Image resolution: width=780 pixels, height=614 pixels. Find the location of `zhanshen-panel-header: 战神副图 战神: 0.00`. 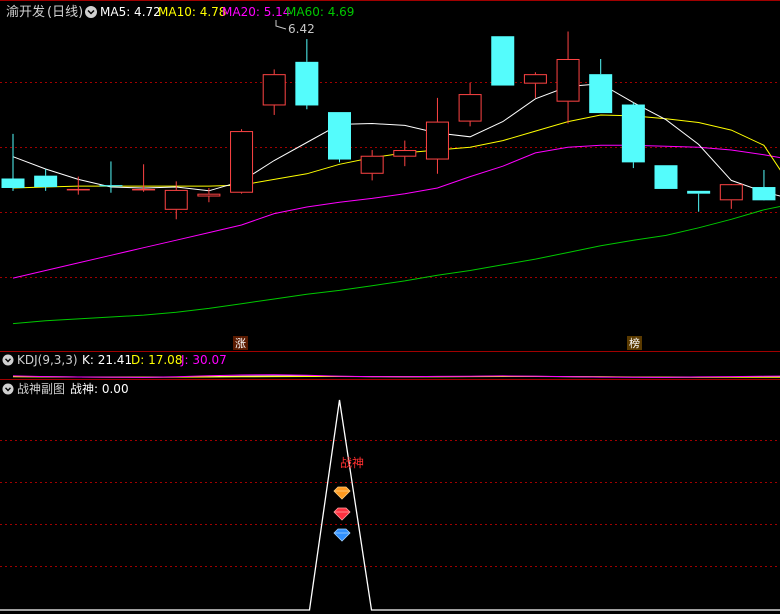

zhanshen-panel-header: 战神副图 战神: 0.00 is located at coordinates (65, 389).